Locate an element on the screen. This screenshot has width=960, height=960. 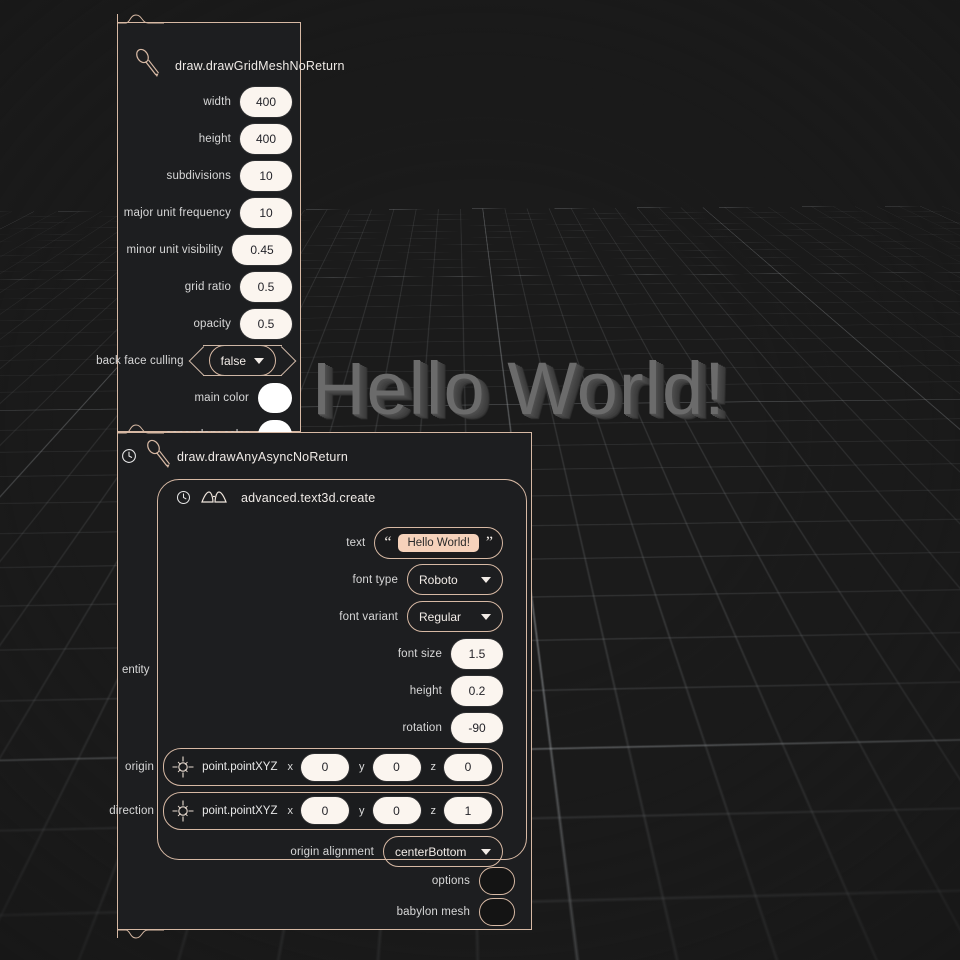
param-row-font-type: font type Roboto is located at coordinates (342, 579).